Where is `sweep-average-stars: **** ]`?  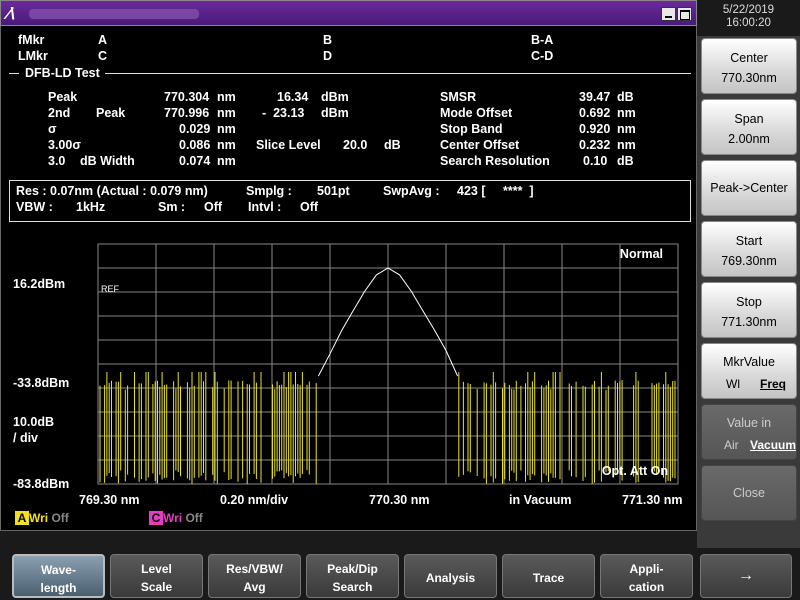 sweep-average-stars: **** ] is located at coordinates (518, 191).